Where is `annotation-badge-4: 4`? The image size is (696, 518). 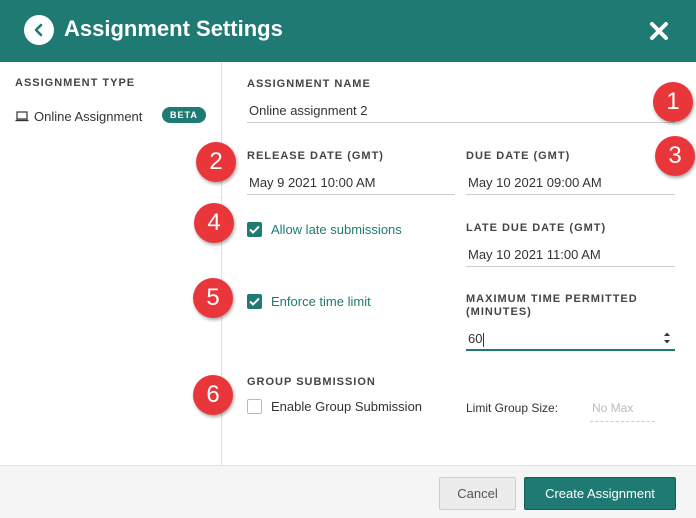 annotation-badge-4: 4 is located at coordinates (214, 223).